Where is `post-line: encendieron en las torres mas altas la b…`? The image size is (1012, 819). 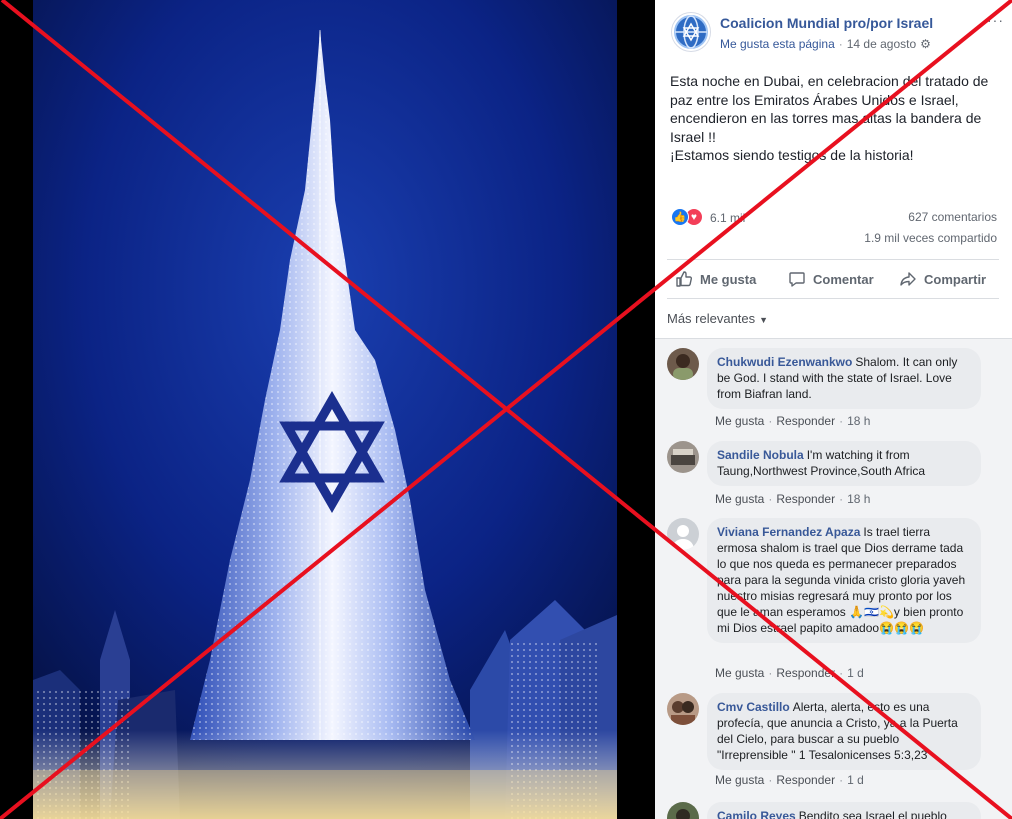 post-line: encendieron en las torres mas altas la b… is located at coordinates (826, 118).